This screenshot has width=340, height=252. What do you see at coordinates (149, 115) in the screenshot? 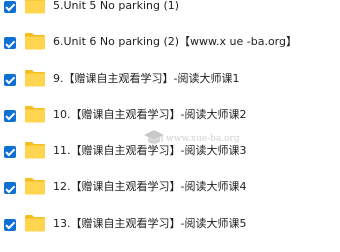
I see `file-name: 10.【赠课自主观看学习】-阅读大师课2` at bounding box center [149, 115].